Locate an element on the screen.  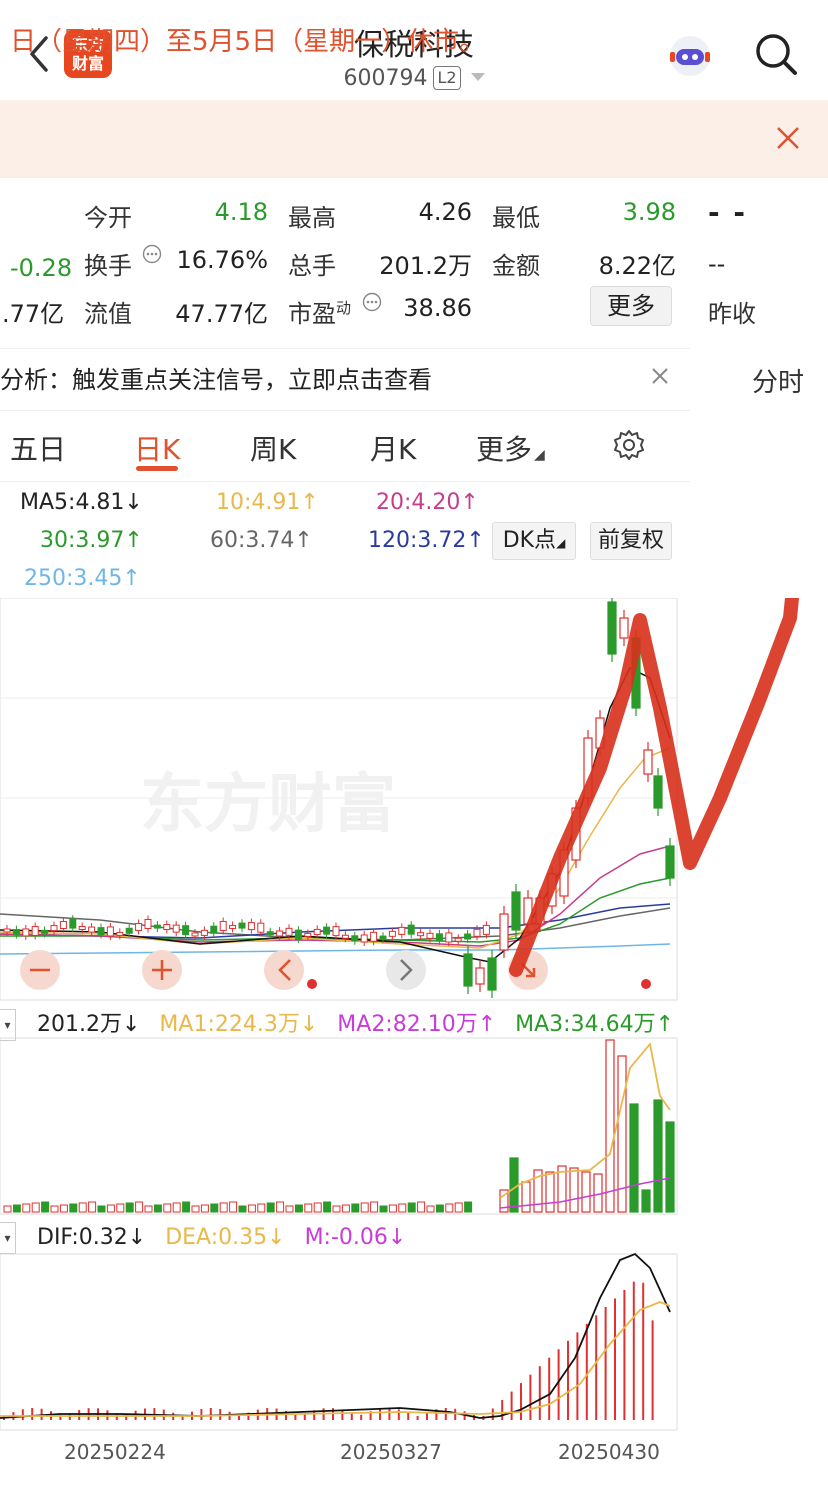
volume-value: 201.2万 is located at coordinates (425, 266).